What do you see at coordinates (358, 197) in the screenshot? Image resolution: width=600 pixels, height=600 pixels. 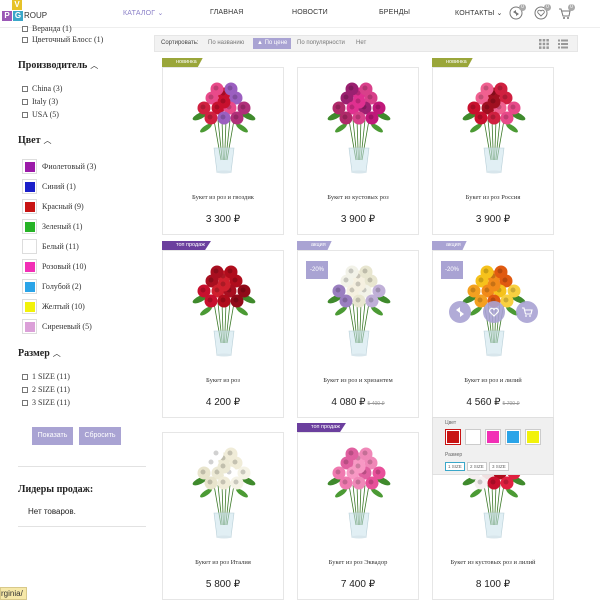 I see `product-name: Букет из кустовых роз` at bounding box center [358, 197].